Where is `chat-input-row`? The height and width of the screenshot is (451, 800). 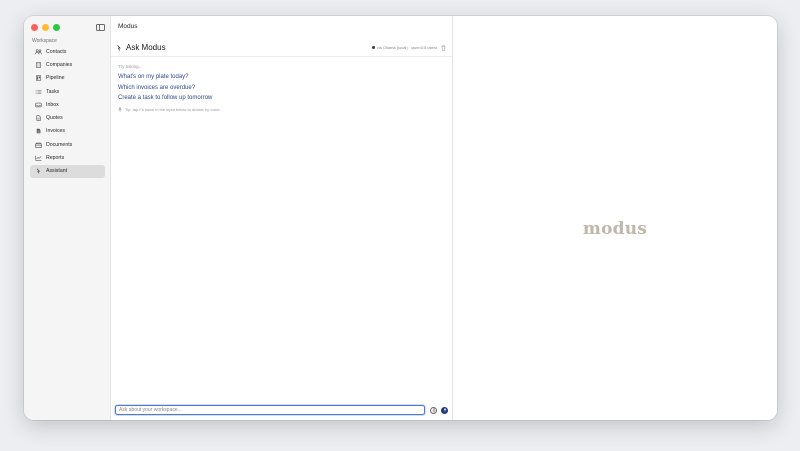
chat-input-row is located at coordinates (281, 410).